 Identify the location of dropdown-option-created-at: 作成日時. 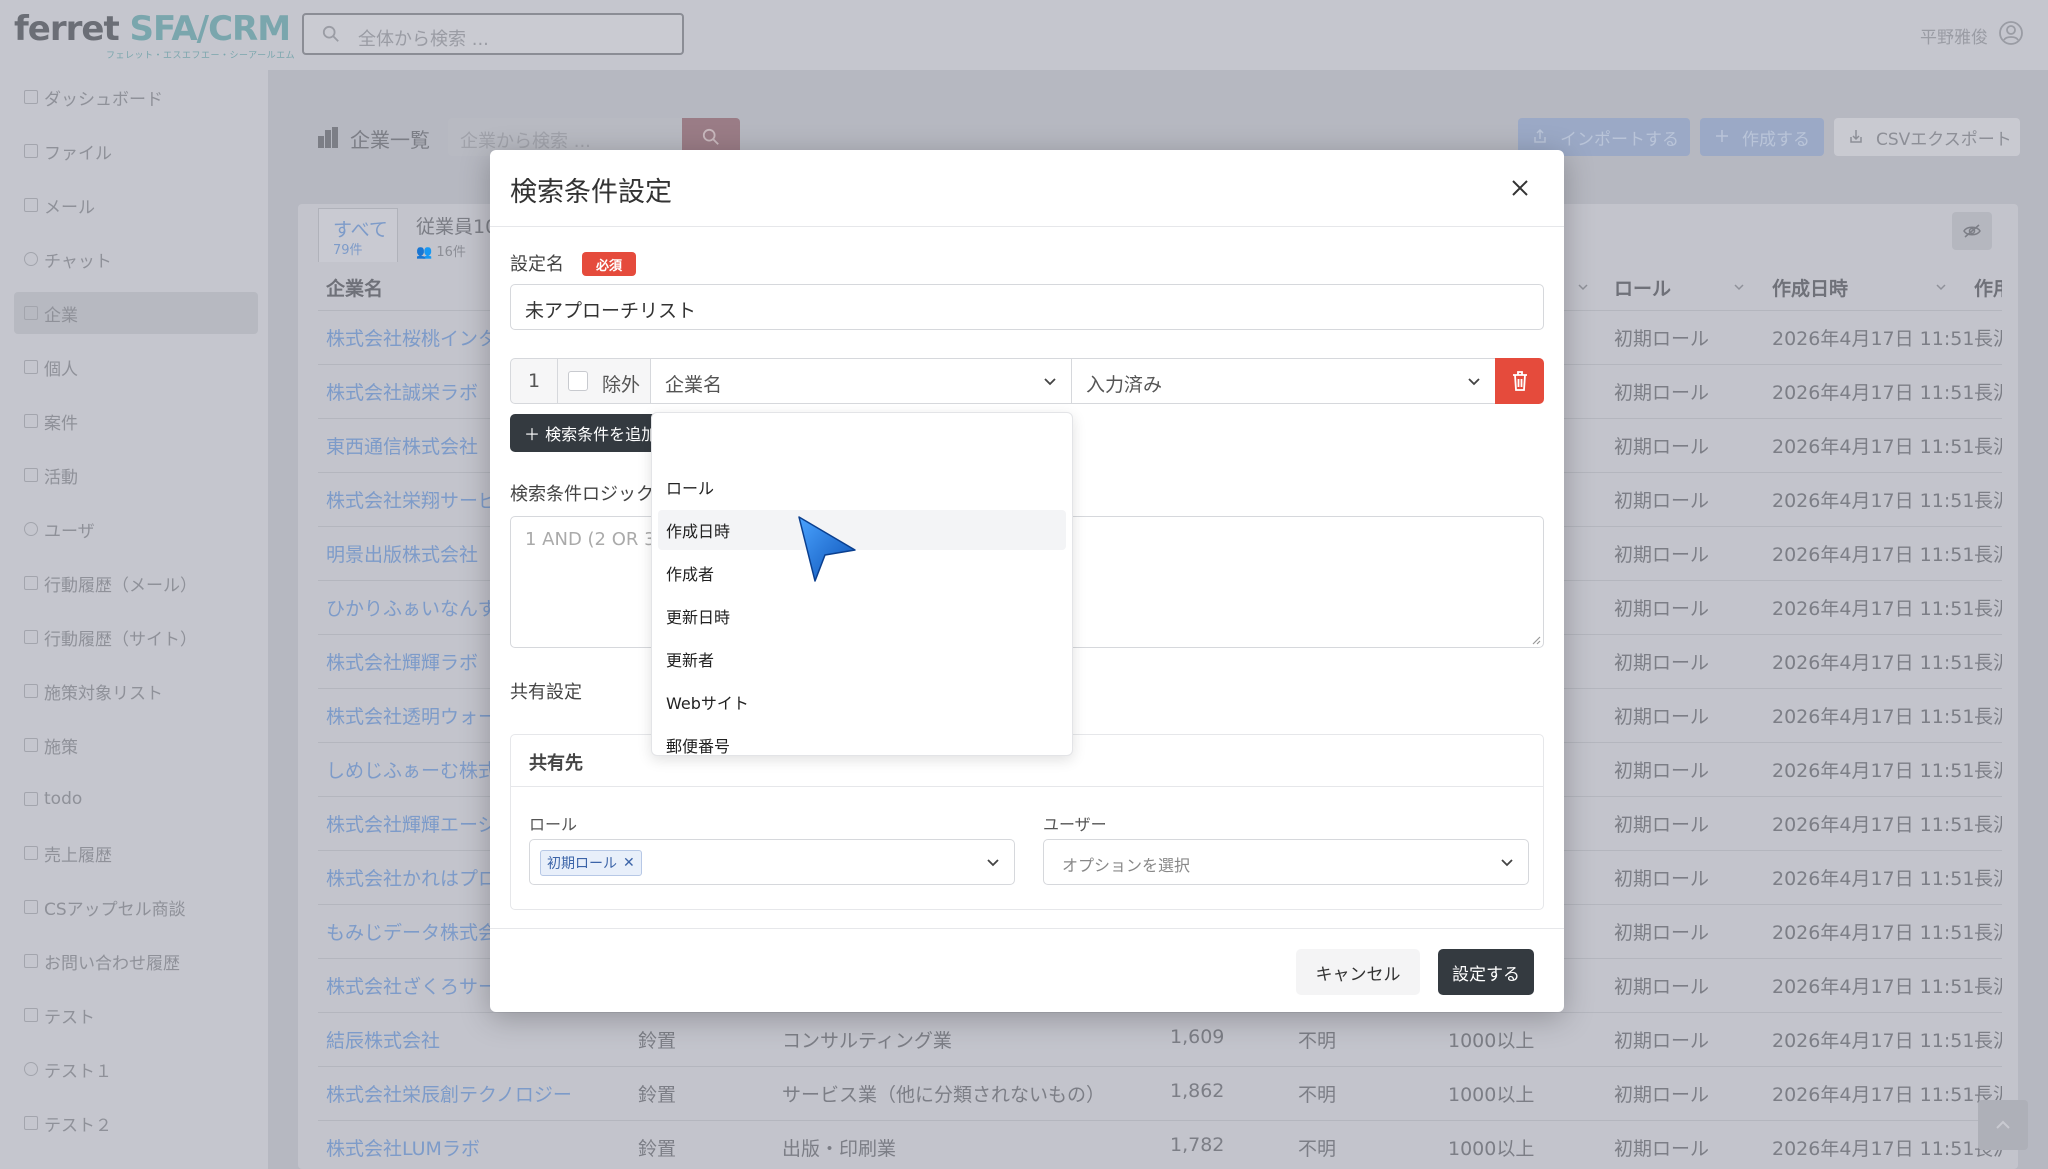
(862, 530).